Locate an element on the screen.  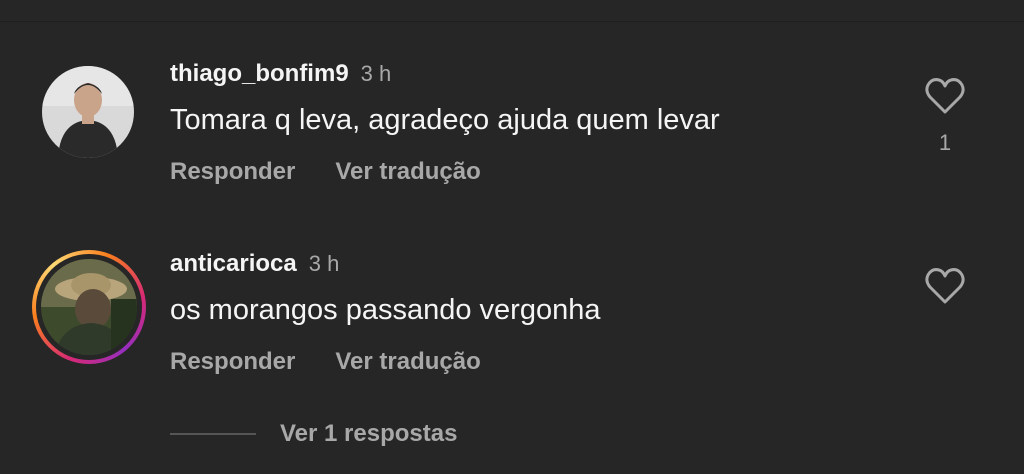
top-divider is located at coordinates (512, 21).